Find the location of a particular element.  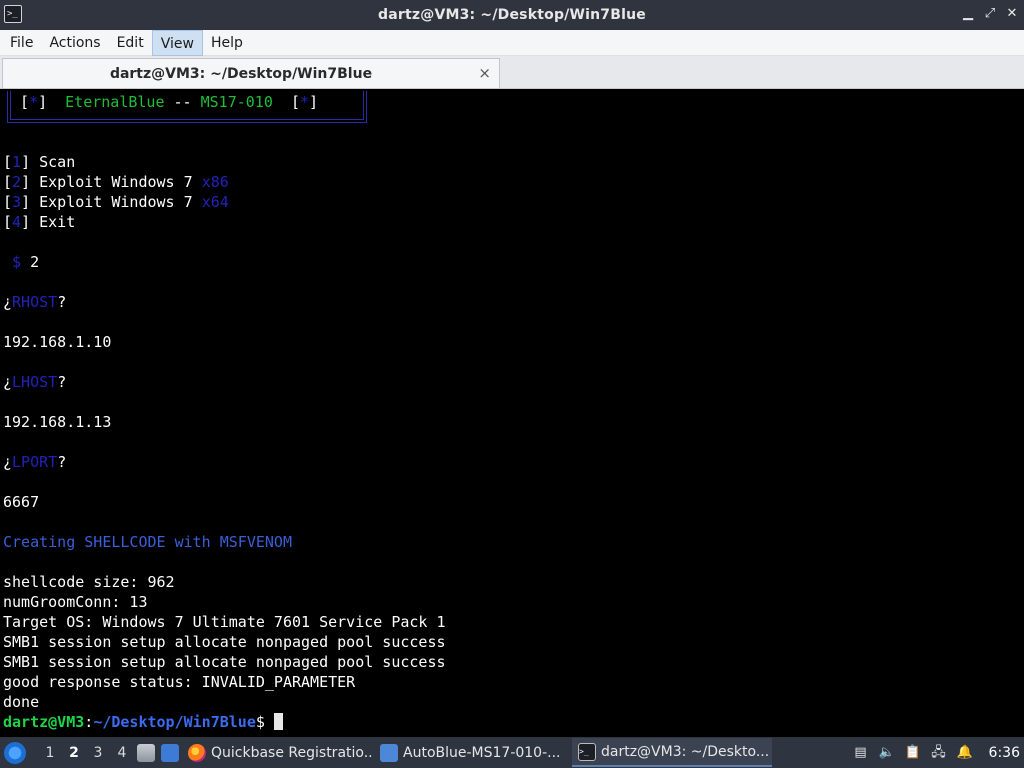

notifications-icon: 🔔 is located at coordinates (965, 753).